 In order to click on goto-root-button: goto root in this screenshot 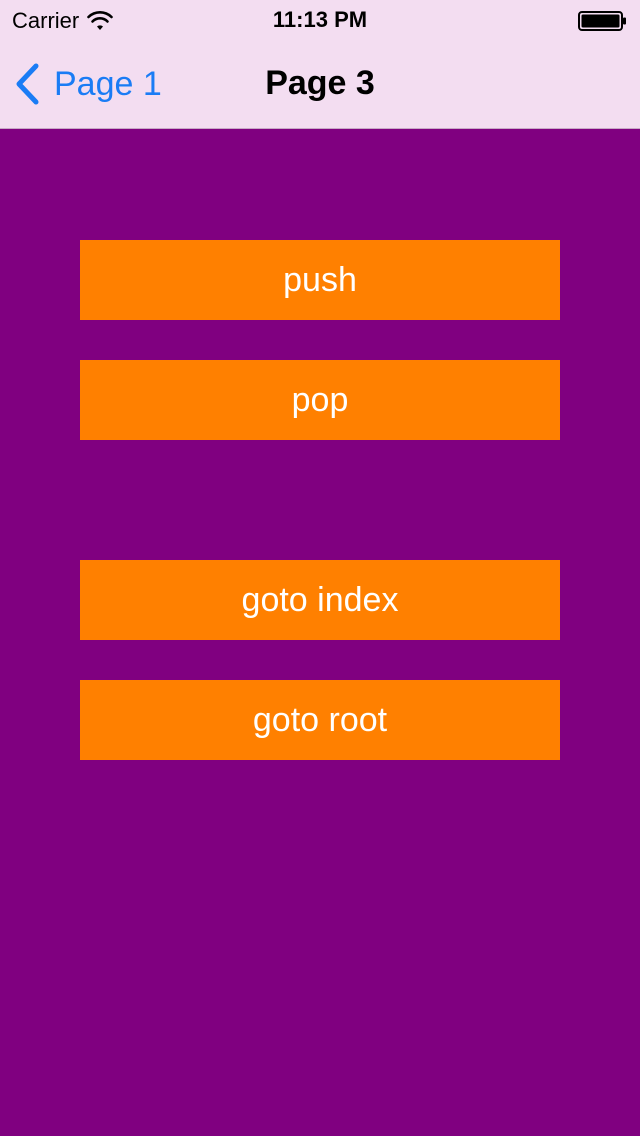, I will do `click(320, 720)`.